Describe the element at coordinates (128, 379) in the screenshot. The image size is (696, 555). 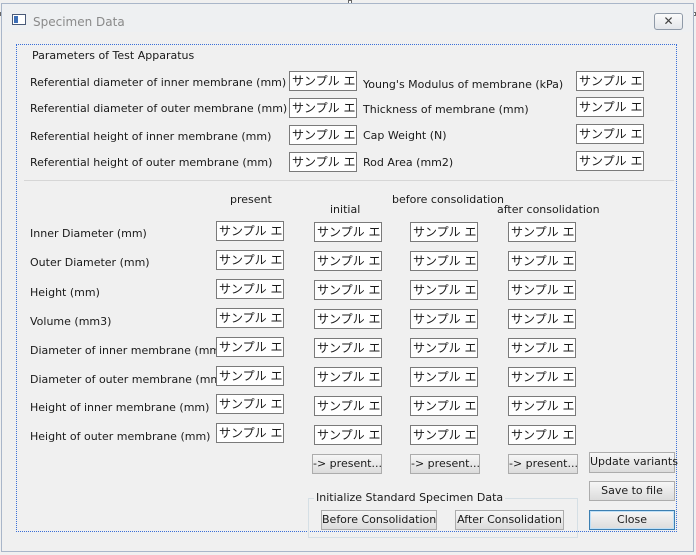
I see `outer-membrane-diameter-label: Diameter of outer membrane (mm)` at that location.